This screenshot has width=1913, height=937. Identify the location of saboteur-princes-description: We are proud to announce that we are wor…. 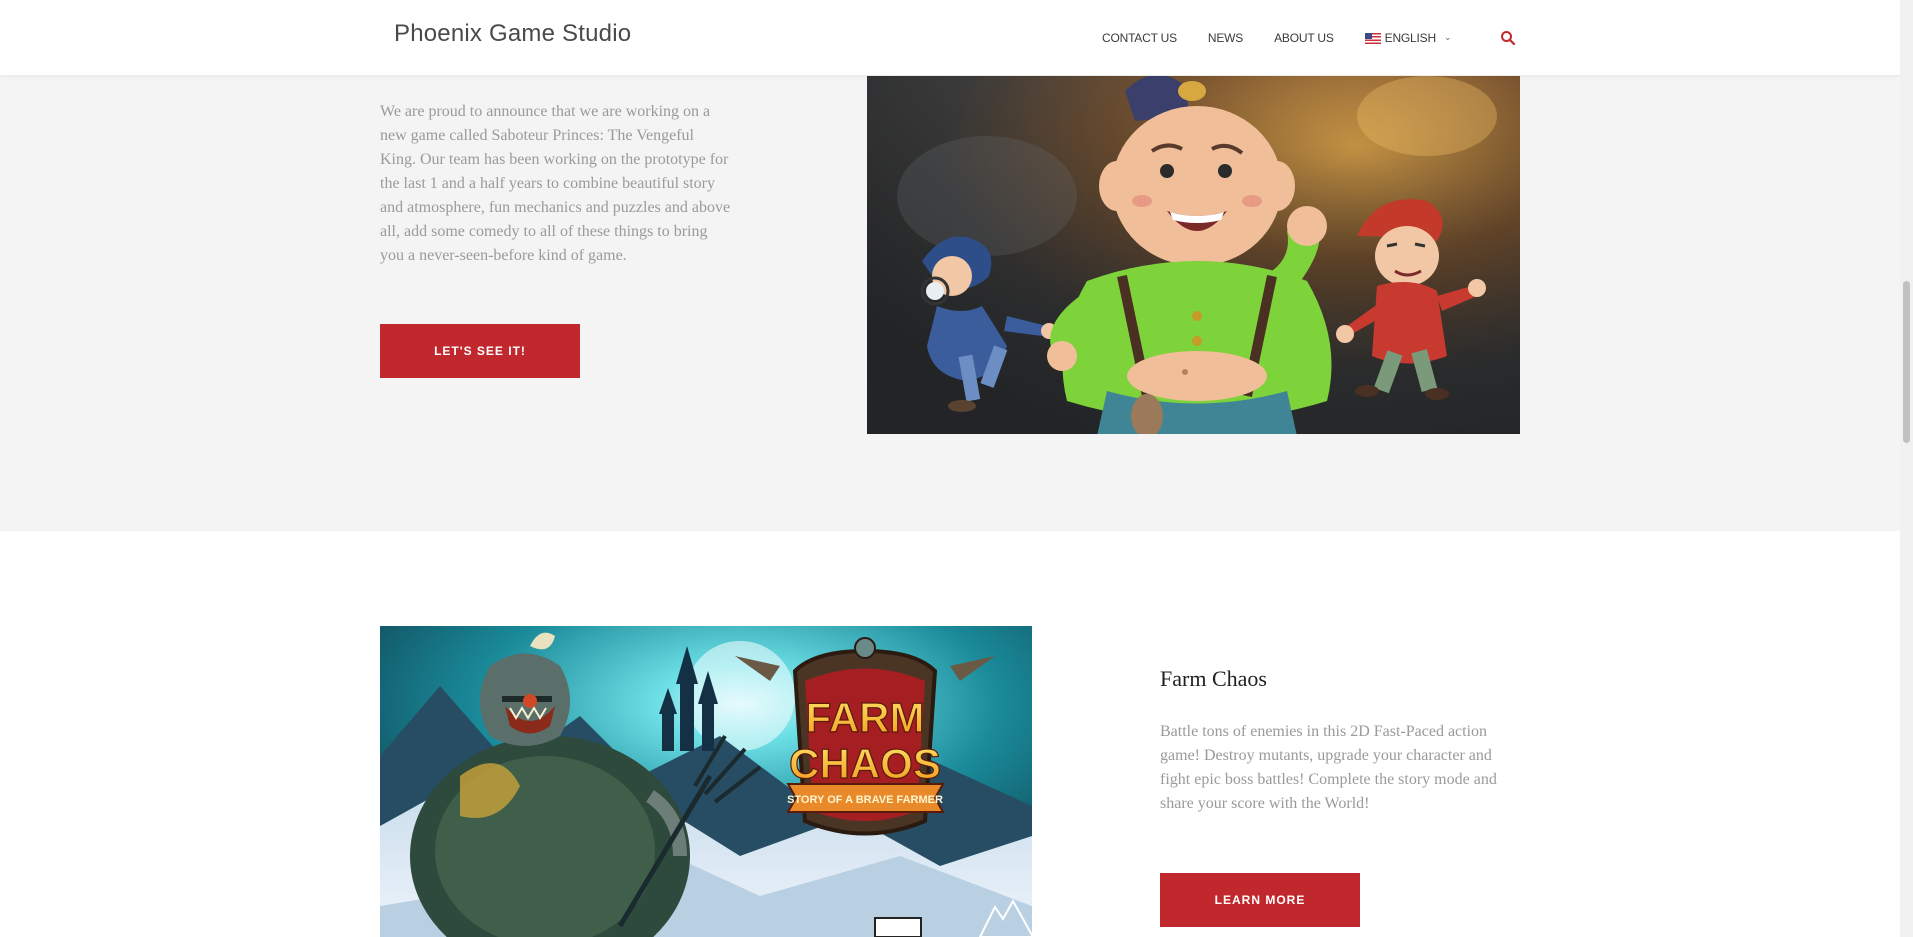
(555, 183).